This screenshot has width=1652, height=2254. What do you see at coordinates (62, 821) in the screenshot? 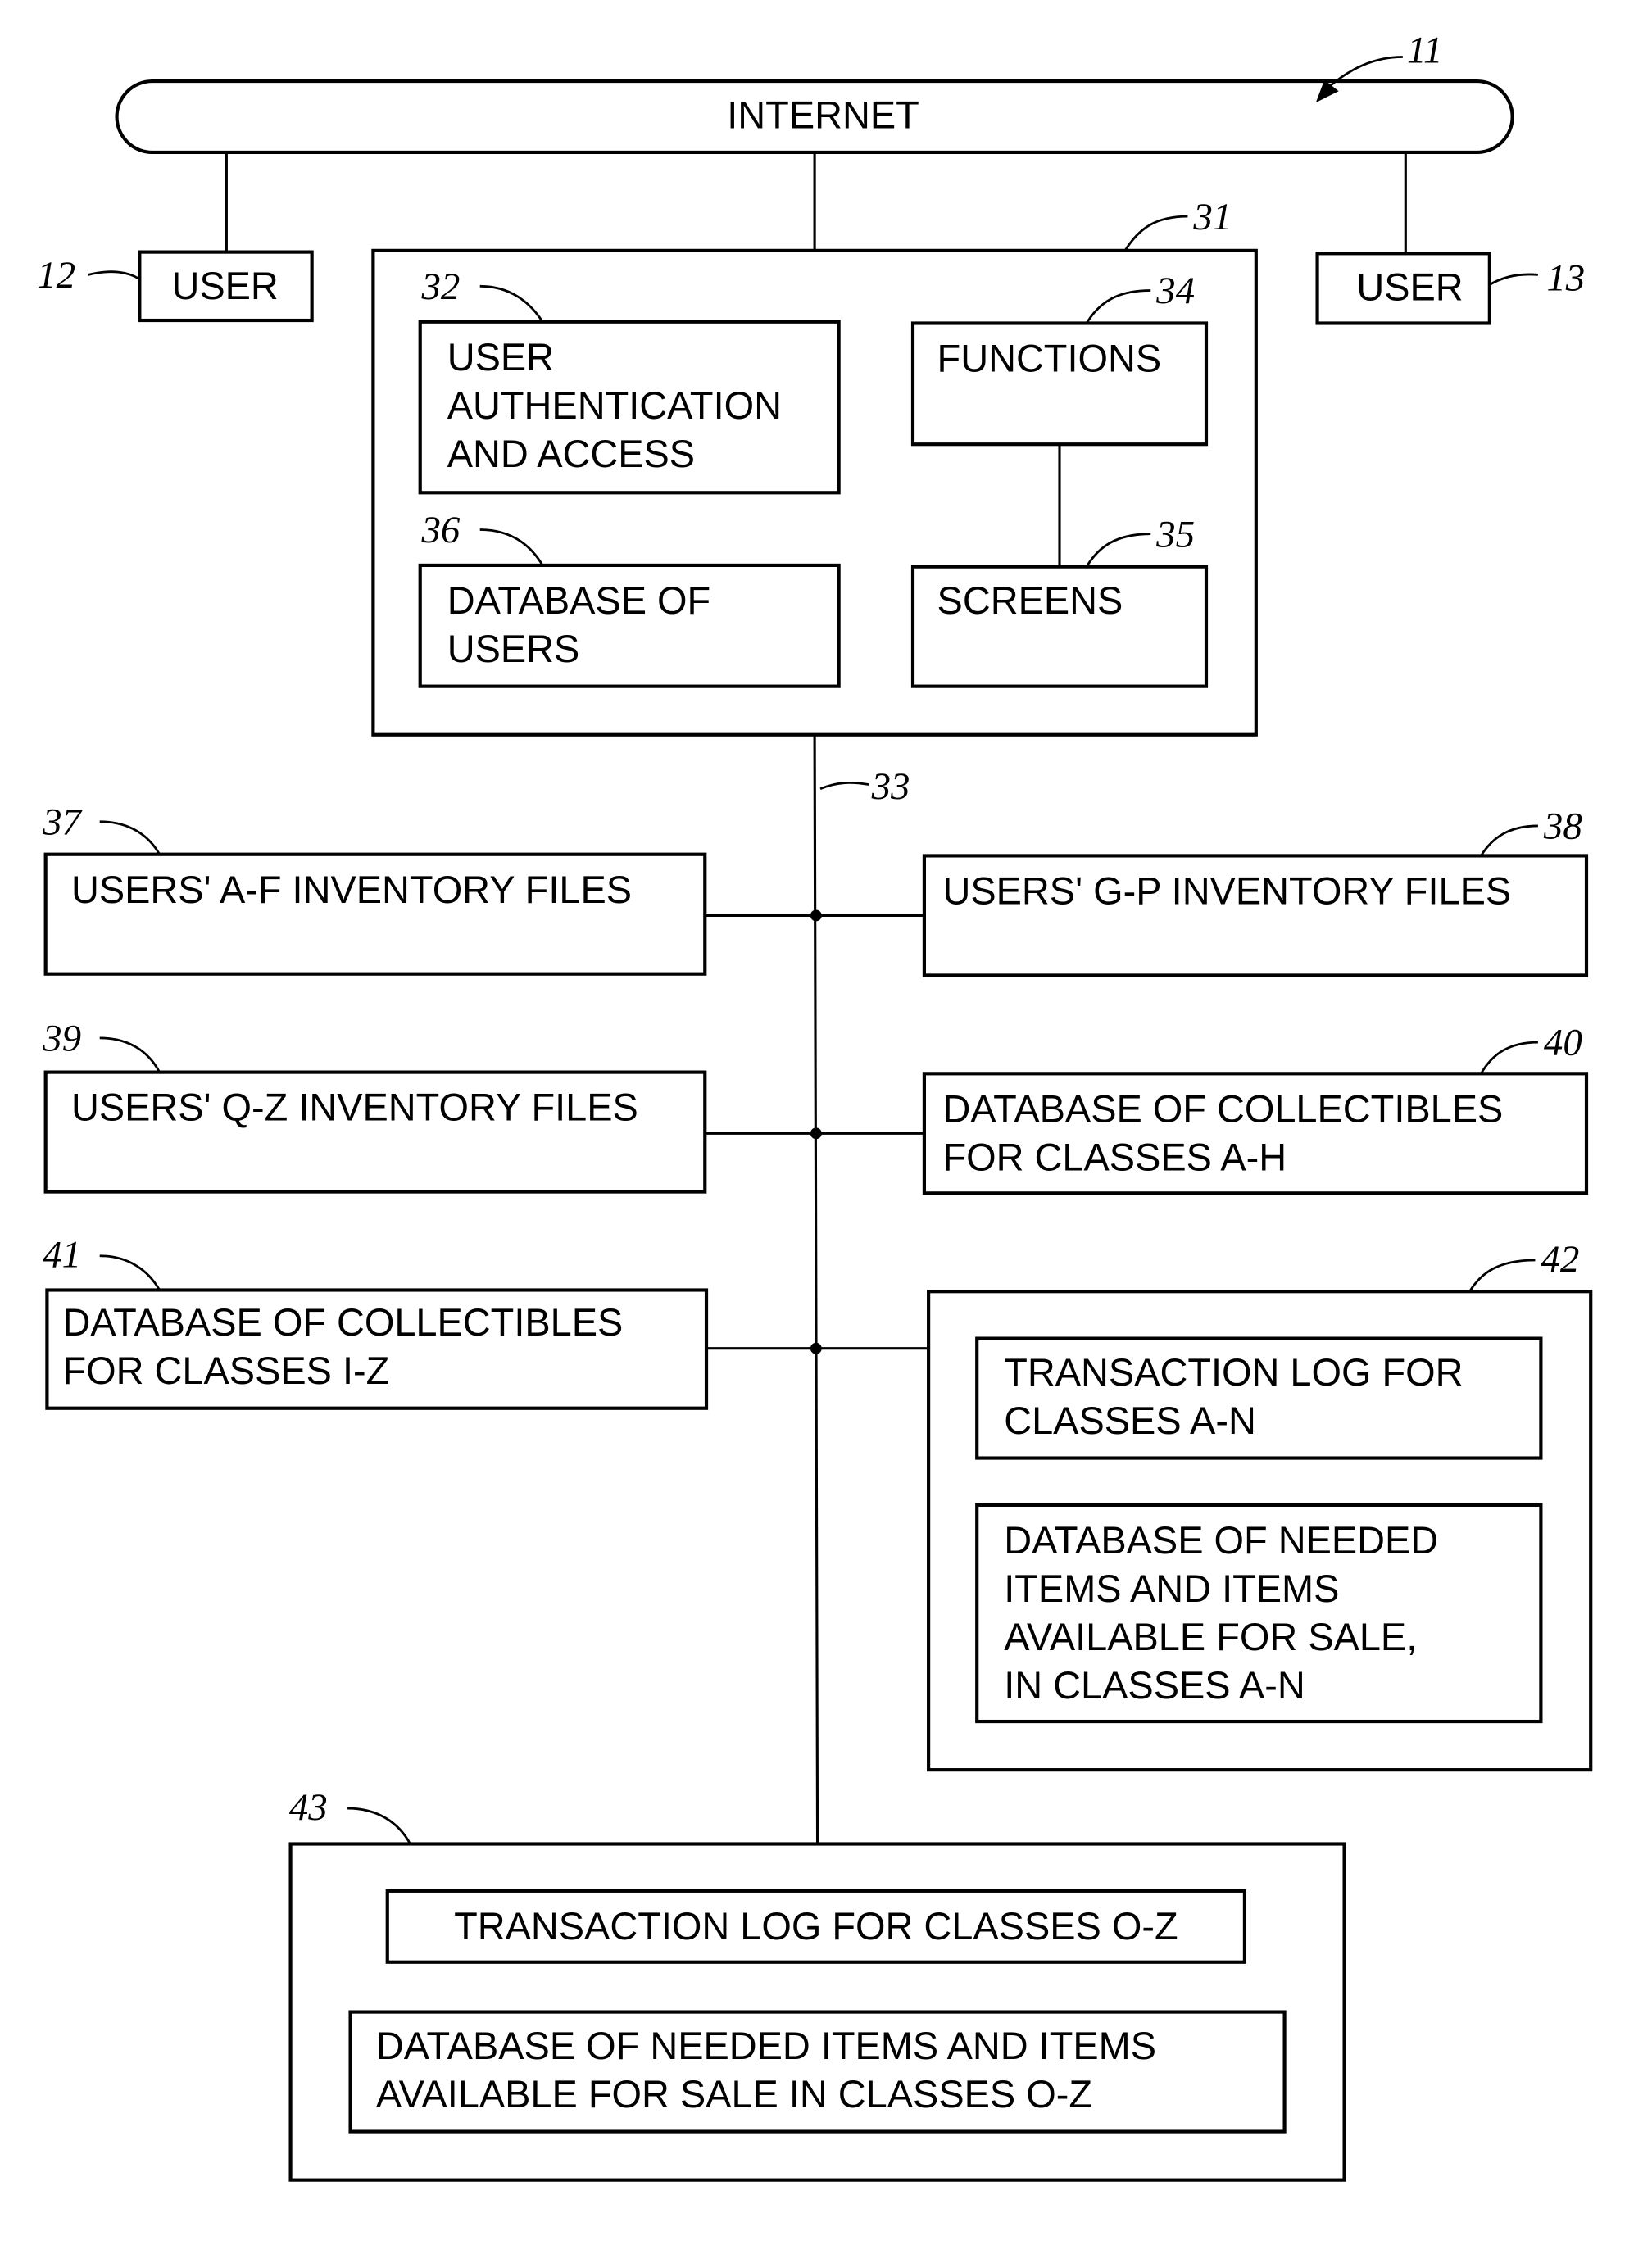
I see `ref-37: 37` at bounding box center [62, 821].